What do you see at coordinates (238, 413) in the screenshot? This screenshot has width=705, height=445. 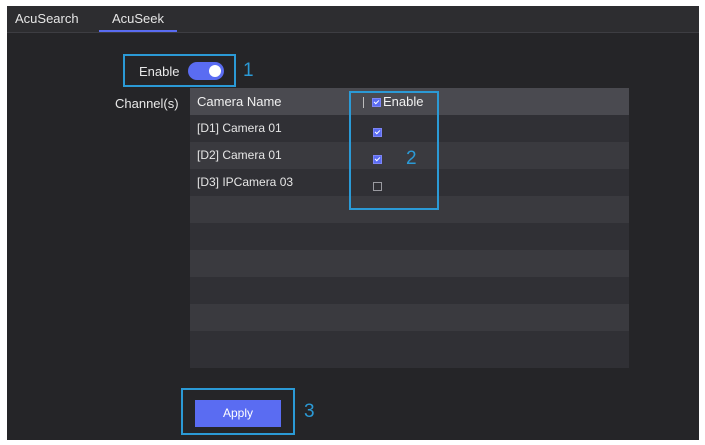 I see `apply-button: Apply` at bounding box center [238, 413].